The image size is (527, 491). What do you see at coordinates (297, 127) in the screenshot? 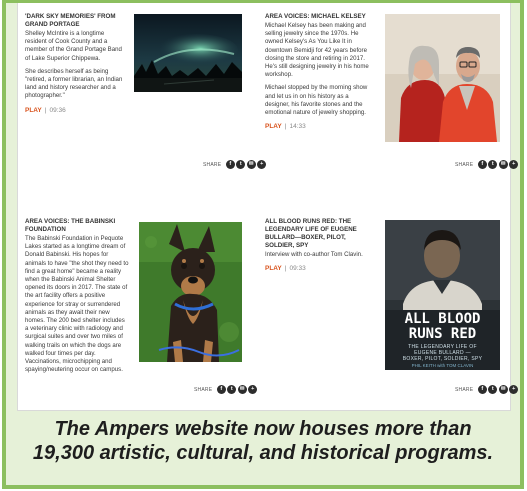
I see `duration: 14:33` at bounding box center [297, 127].